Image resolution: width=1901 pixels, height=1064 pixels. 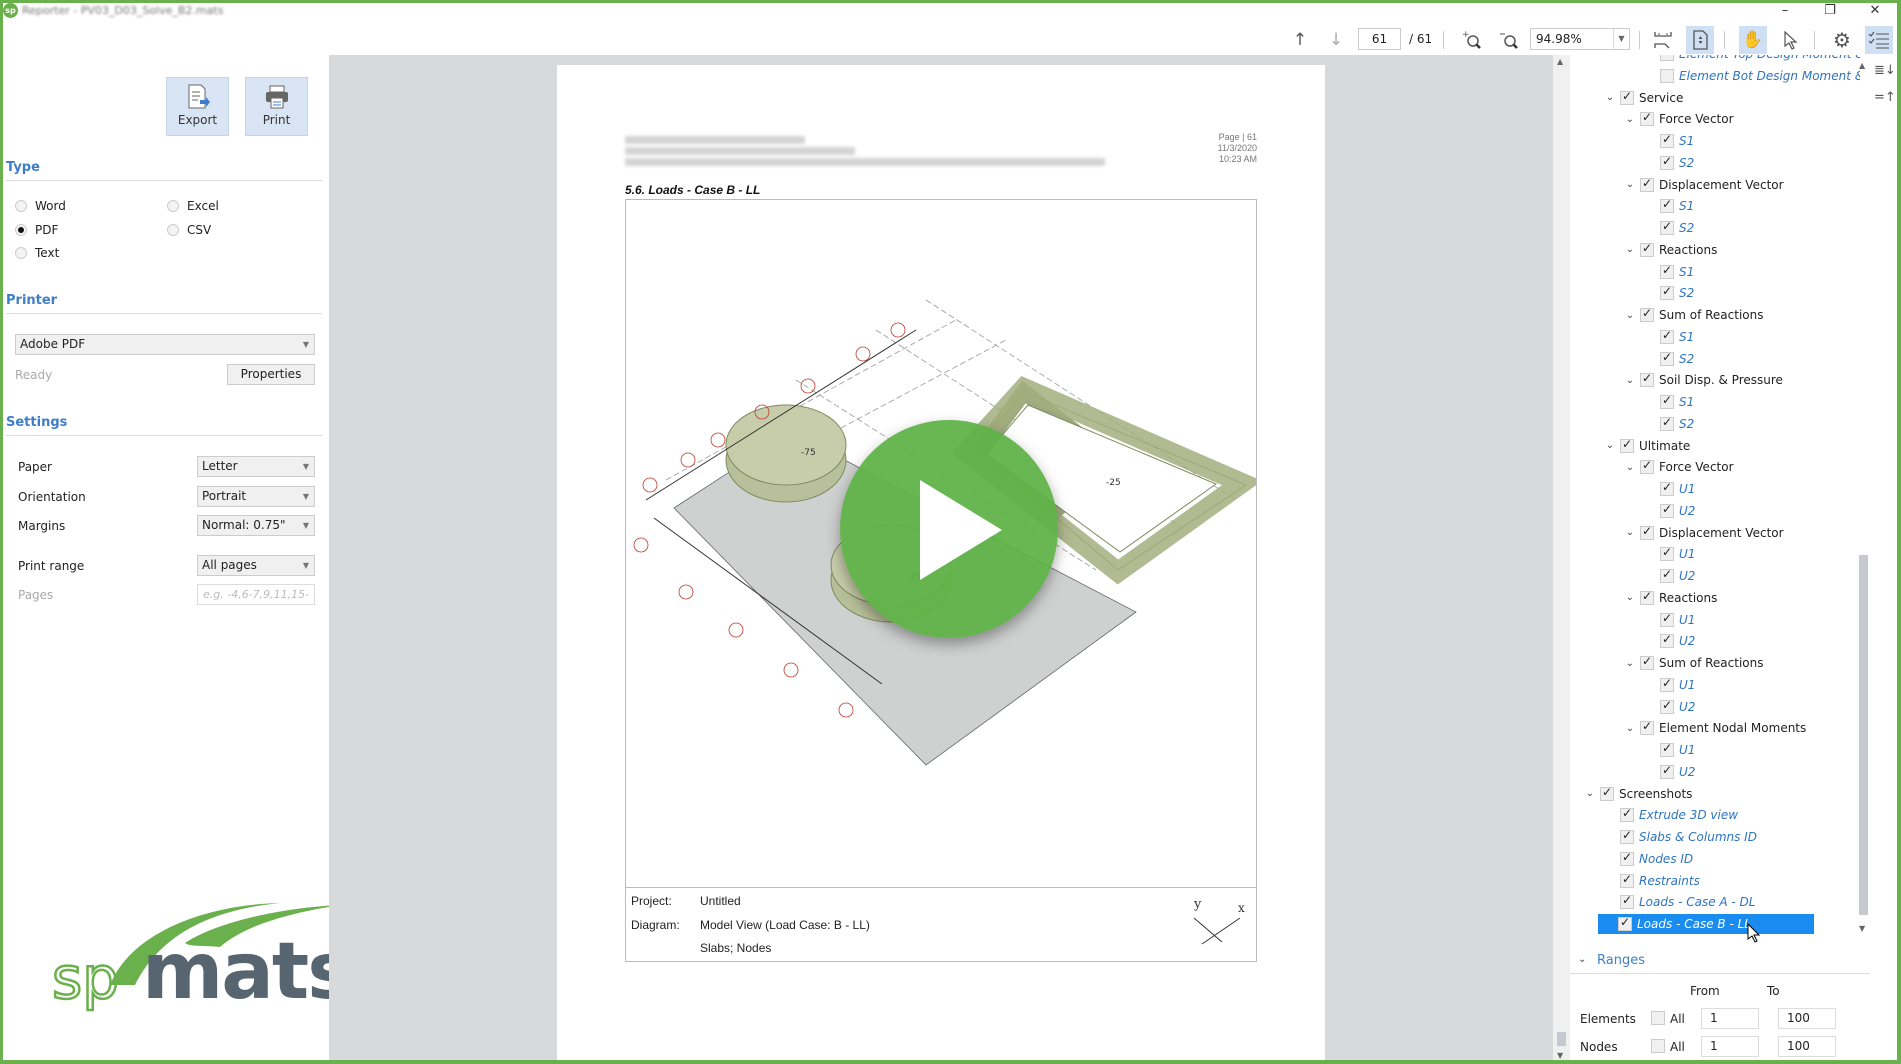 What do you see at coordinates (1300, 40) in the screenshot?
I see `arrow-up-icon: ↑` at bounding box center [1300, 40].